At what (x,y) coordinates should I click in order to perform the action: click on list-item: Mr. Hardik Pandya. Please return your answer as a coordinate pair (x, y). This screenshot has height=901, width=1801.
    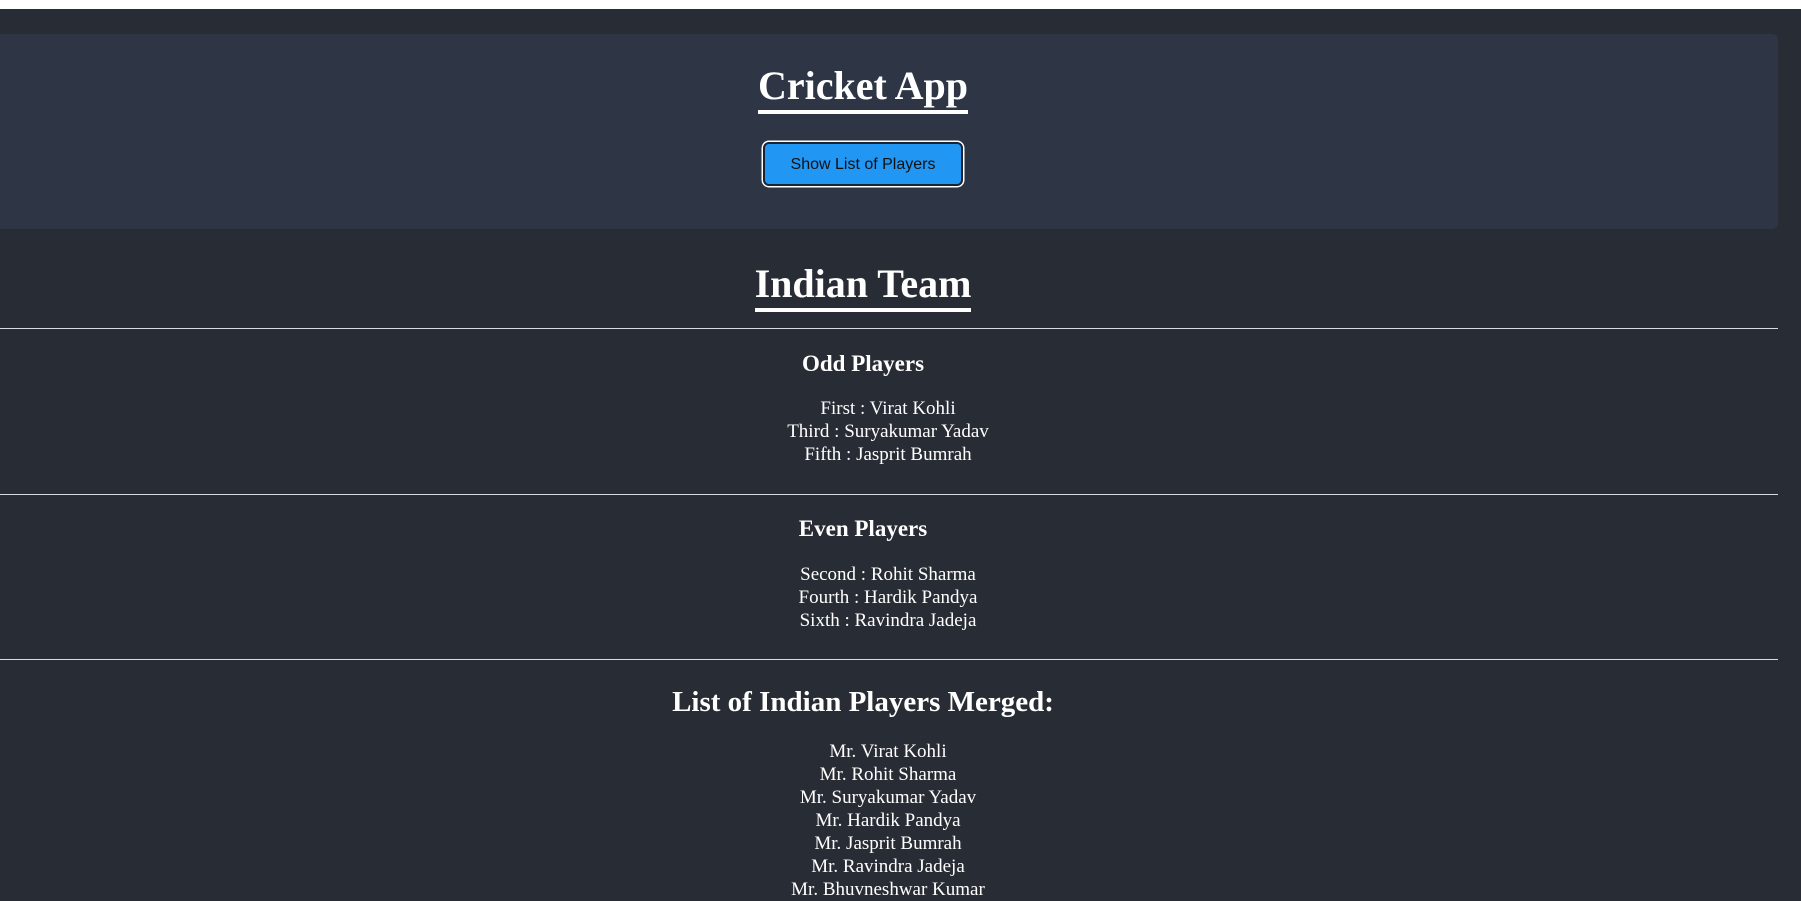
    Looking at the image, I should click on (888, 820).